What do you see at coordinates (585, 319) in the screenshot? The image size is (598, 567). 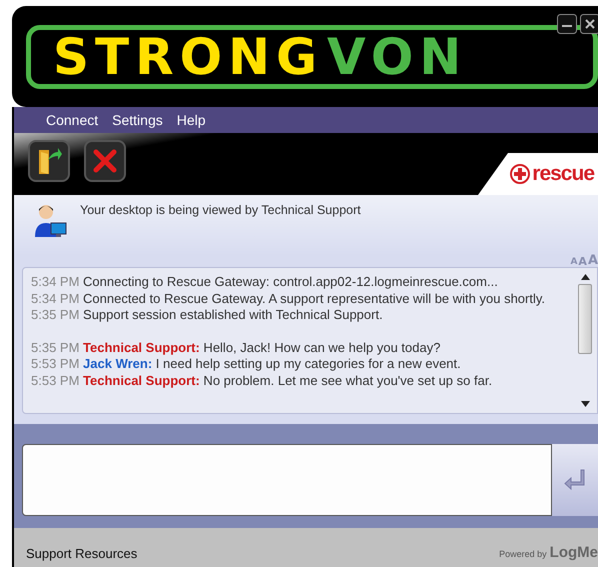 I see `scroll-thumb` at bounding box center [585, 319].